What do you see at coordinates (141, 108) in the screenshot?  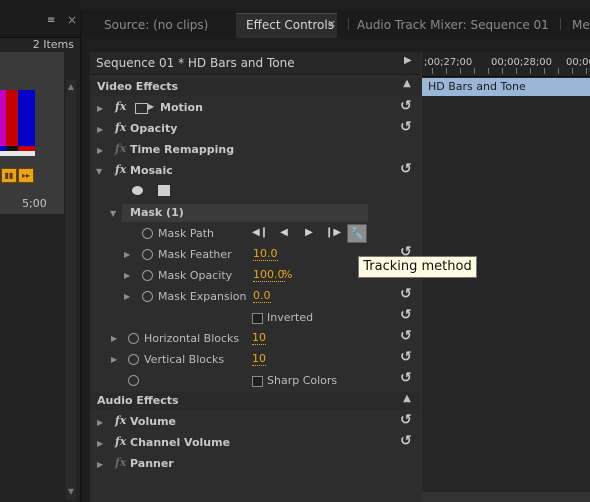 I see `motion-transform-icon` at bounding box center [141, 108].